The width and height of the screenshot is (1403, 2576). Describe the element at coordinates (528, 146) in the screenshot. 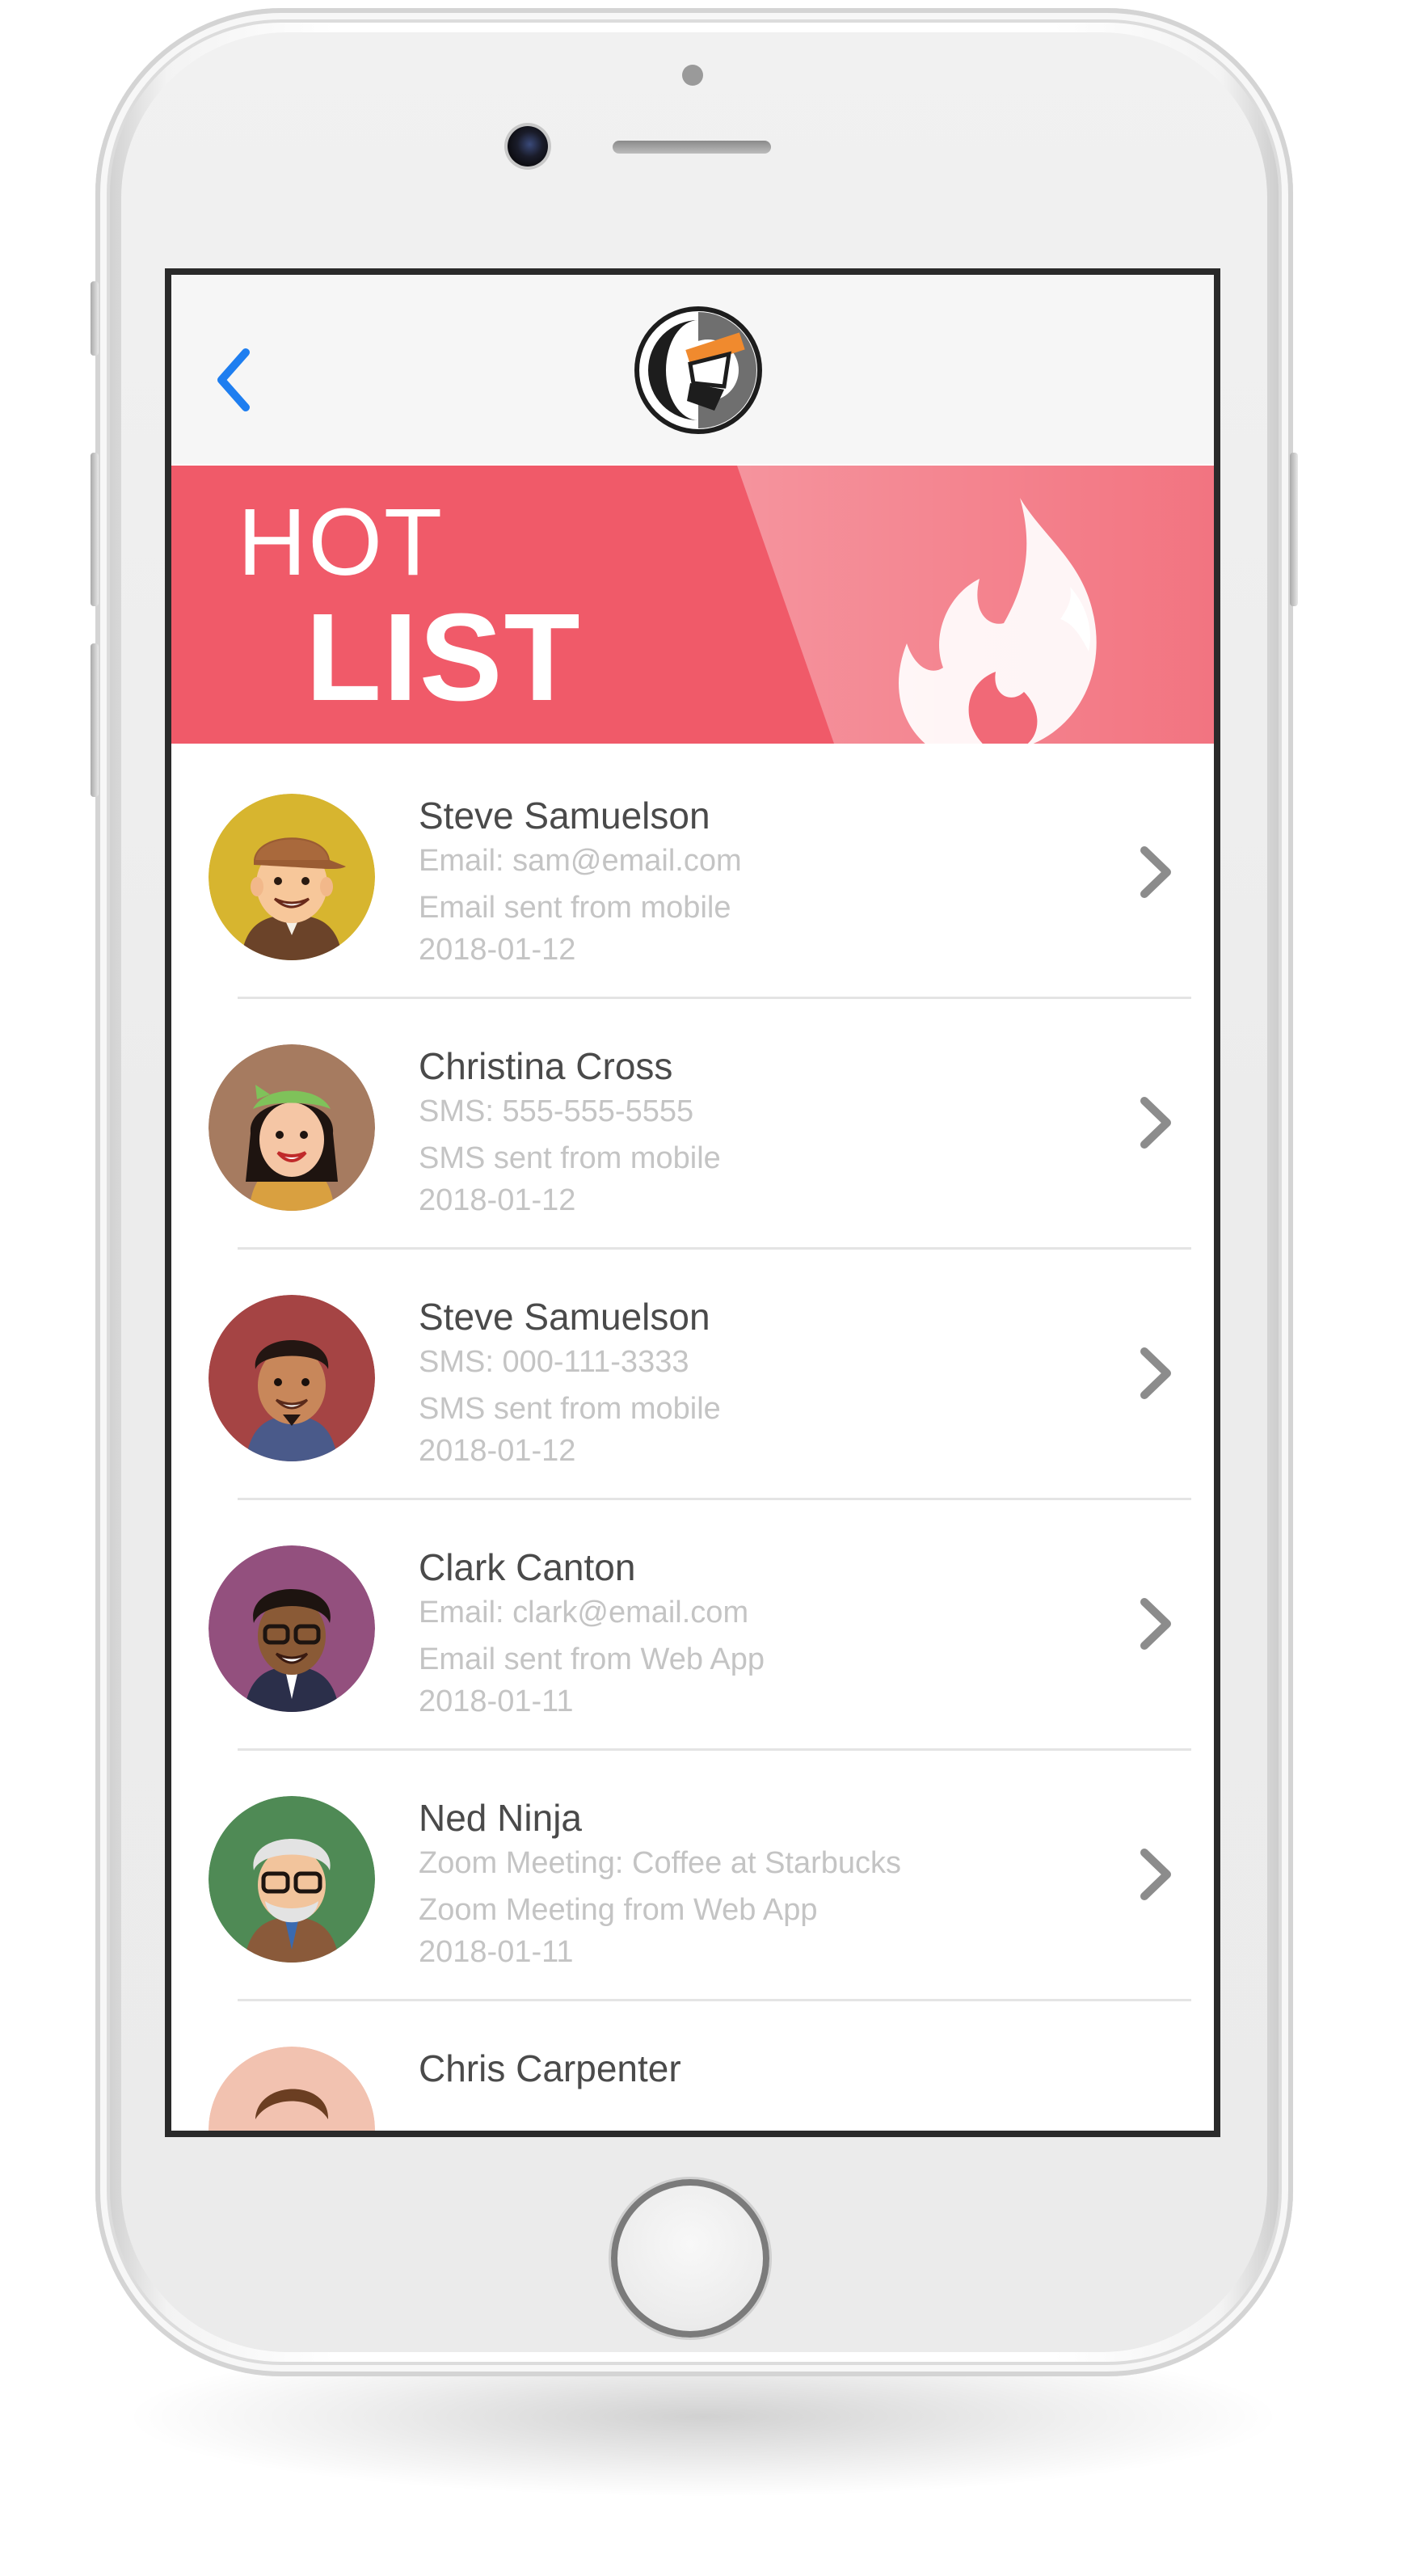

I see `front-camera` at that location.